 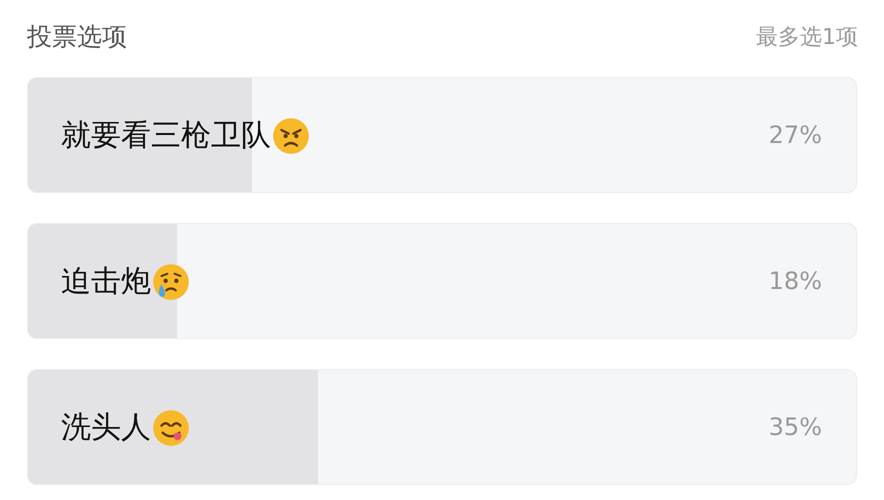 What do you see at coordinates (166, 135) in the screenshot?
I see `option-label: 就要看三枪卫队` at bounding box center [166, 135].